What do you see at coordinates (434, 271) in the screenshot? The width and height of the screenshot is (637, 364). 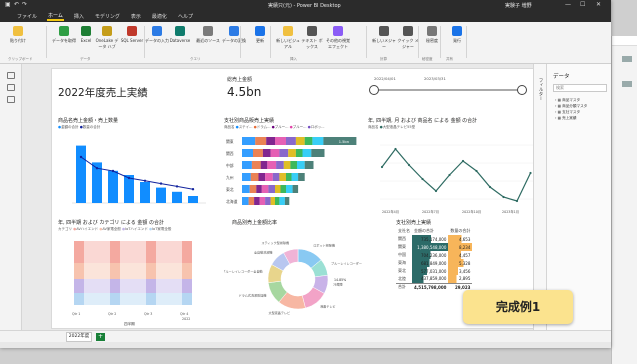 I see `matrix-row: 東北 577,031,000 3,456` at bounding box center [434, 271].